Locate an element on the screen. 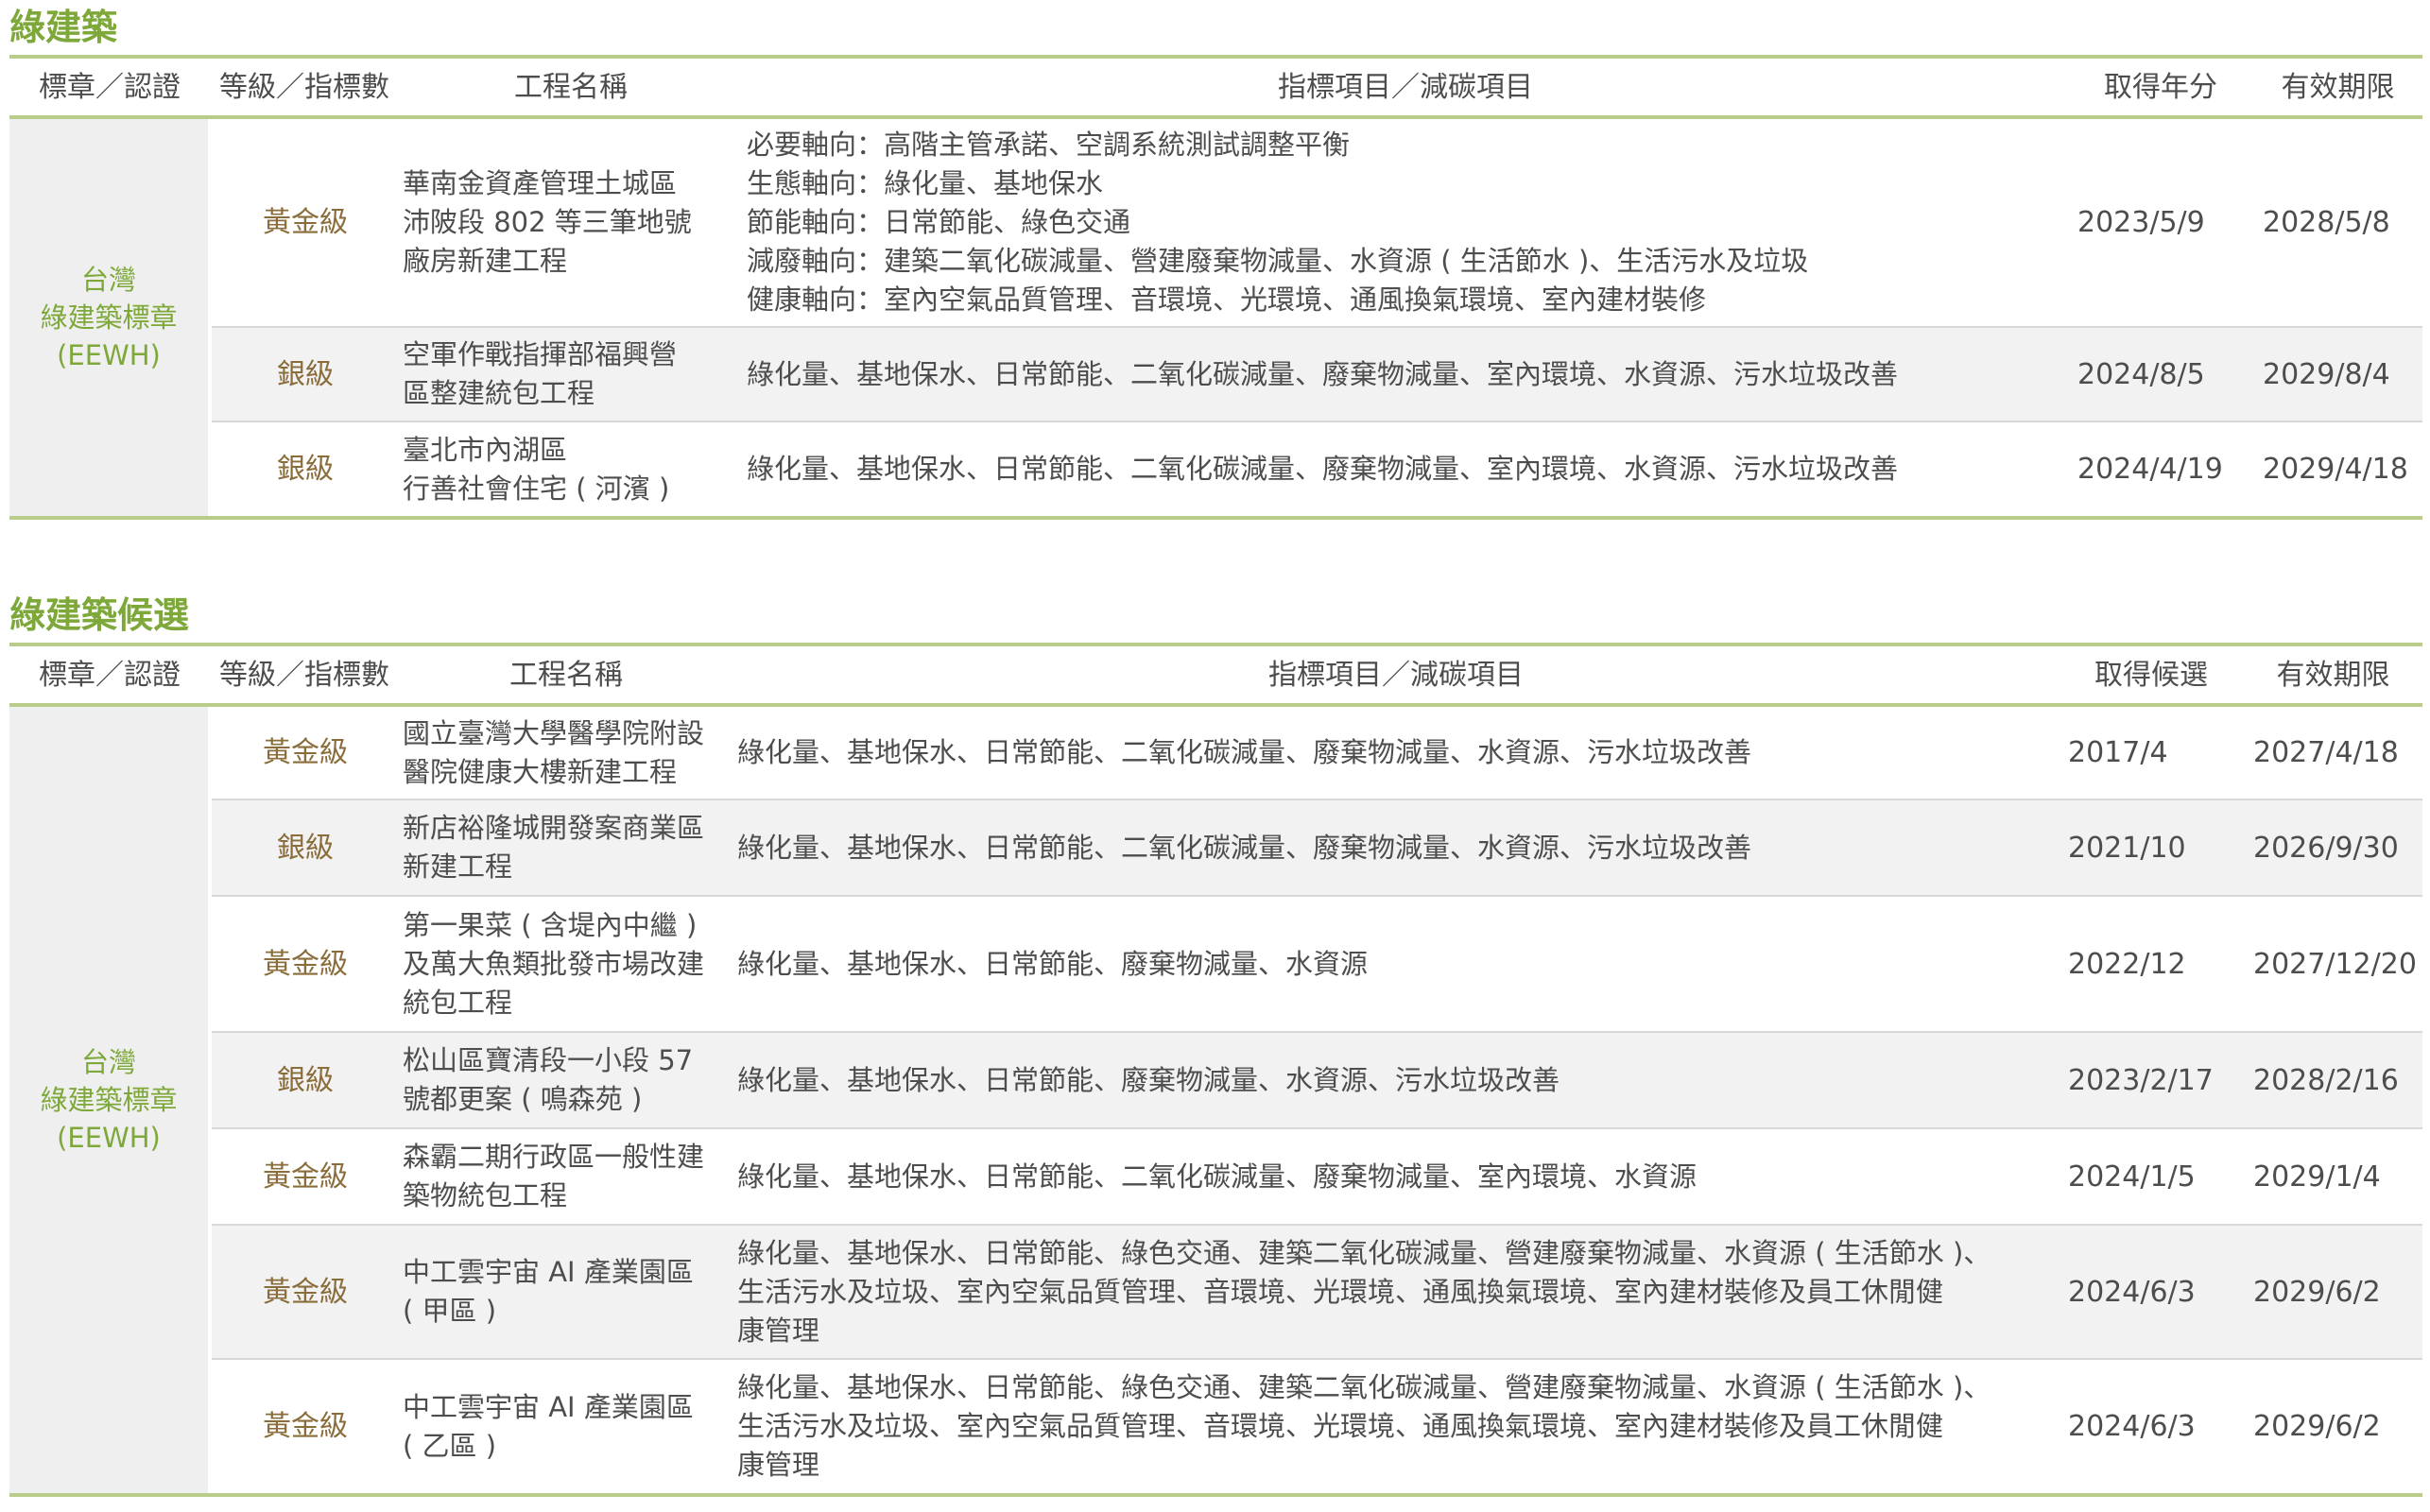 The width and height of the screenshot is (2430, 1512). items-line: 生態軸向：綠化量、基地保水 is located at coordinates (925, 183).